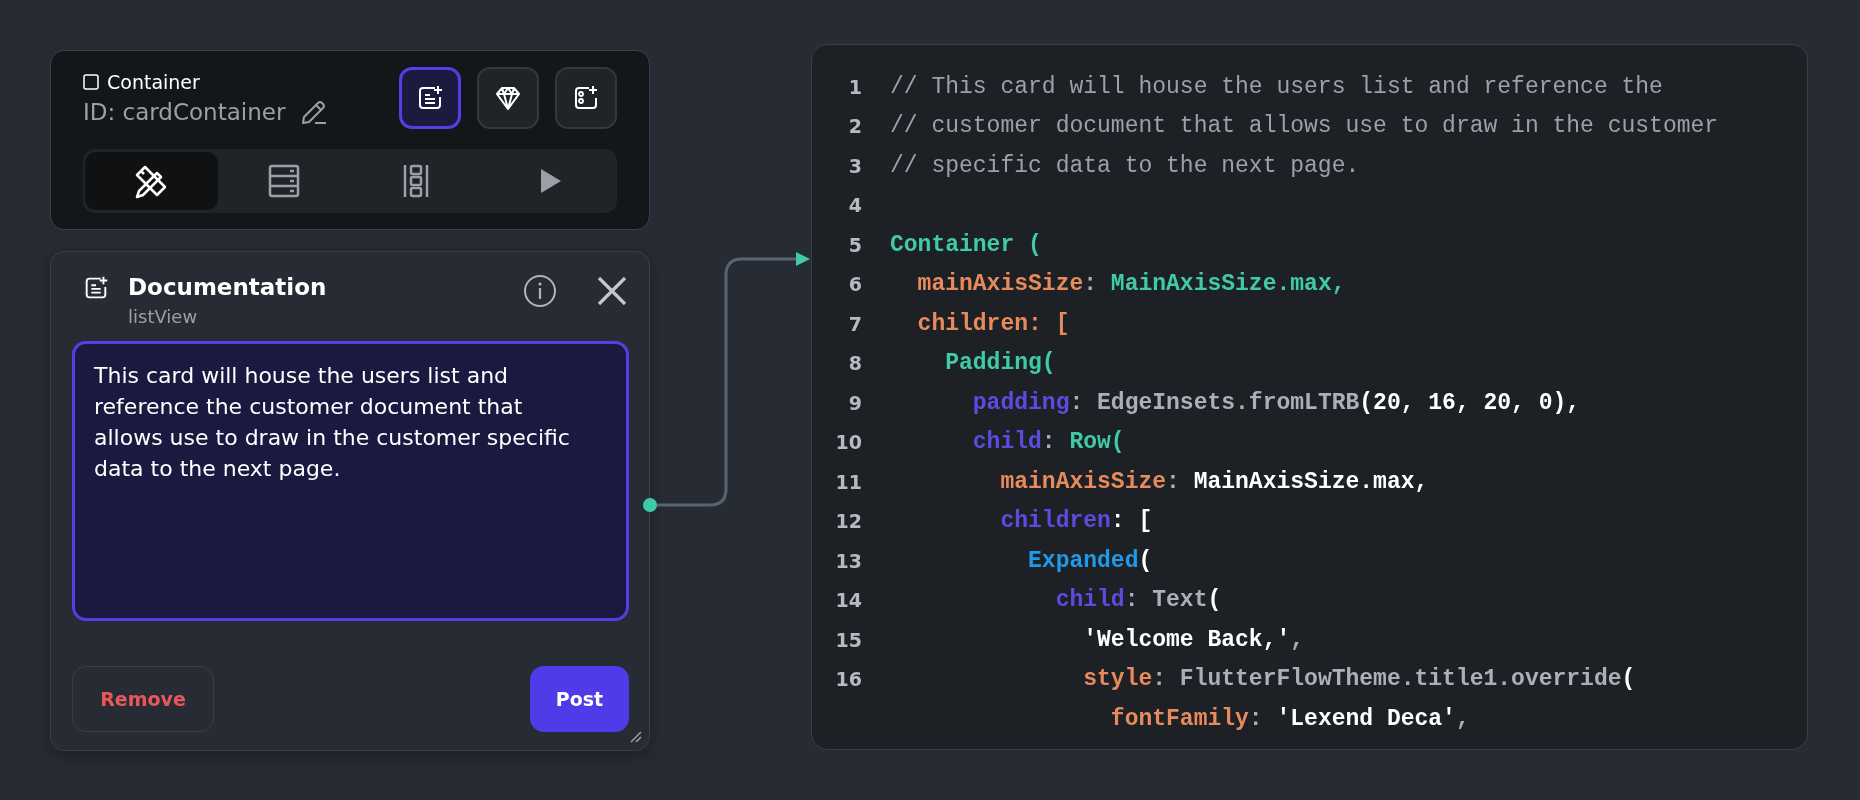 This screenshot has width=1860, height=800. I want to click on add-widget-button, so click(586, 98).